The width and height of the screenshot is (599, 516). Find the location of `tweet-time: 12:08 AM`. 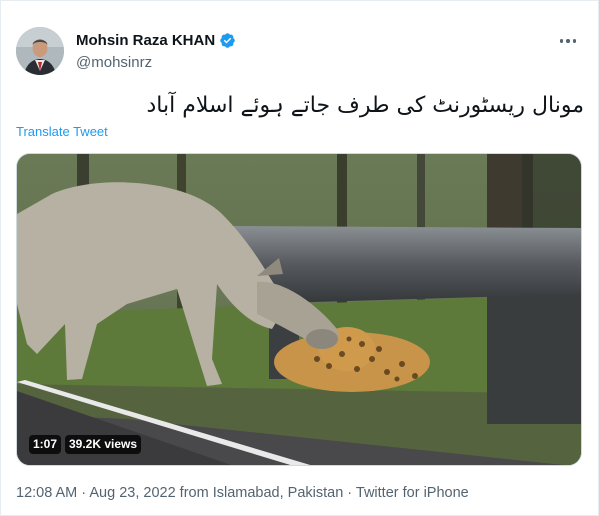

tweet-time: 12:08 AM is located at coordinates (46, 493).